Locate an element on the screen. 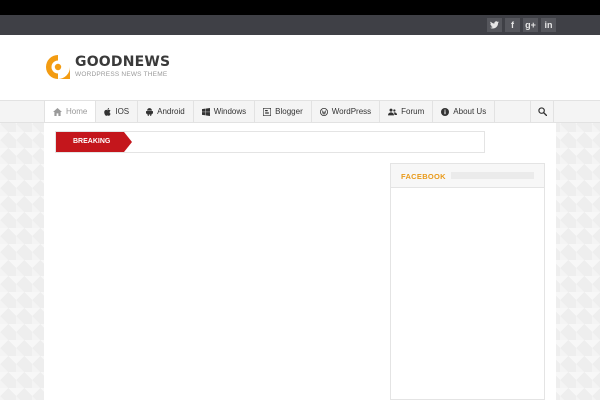 This screenshot has height=400, width=600. twitter-icon is located at coordinates (494, 25).